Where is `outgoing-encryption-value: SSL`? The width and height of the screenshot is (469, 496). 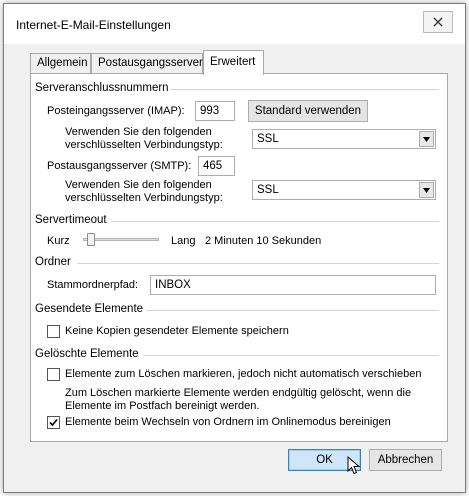 outgoing-encryption-value: SSL is located at coordinates (268, 190).